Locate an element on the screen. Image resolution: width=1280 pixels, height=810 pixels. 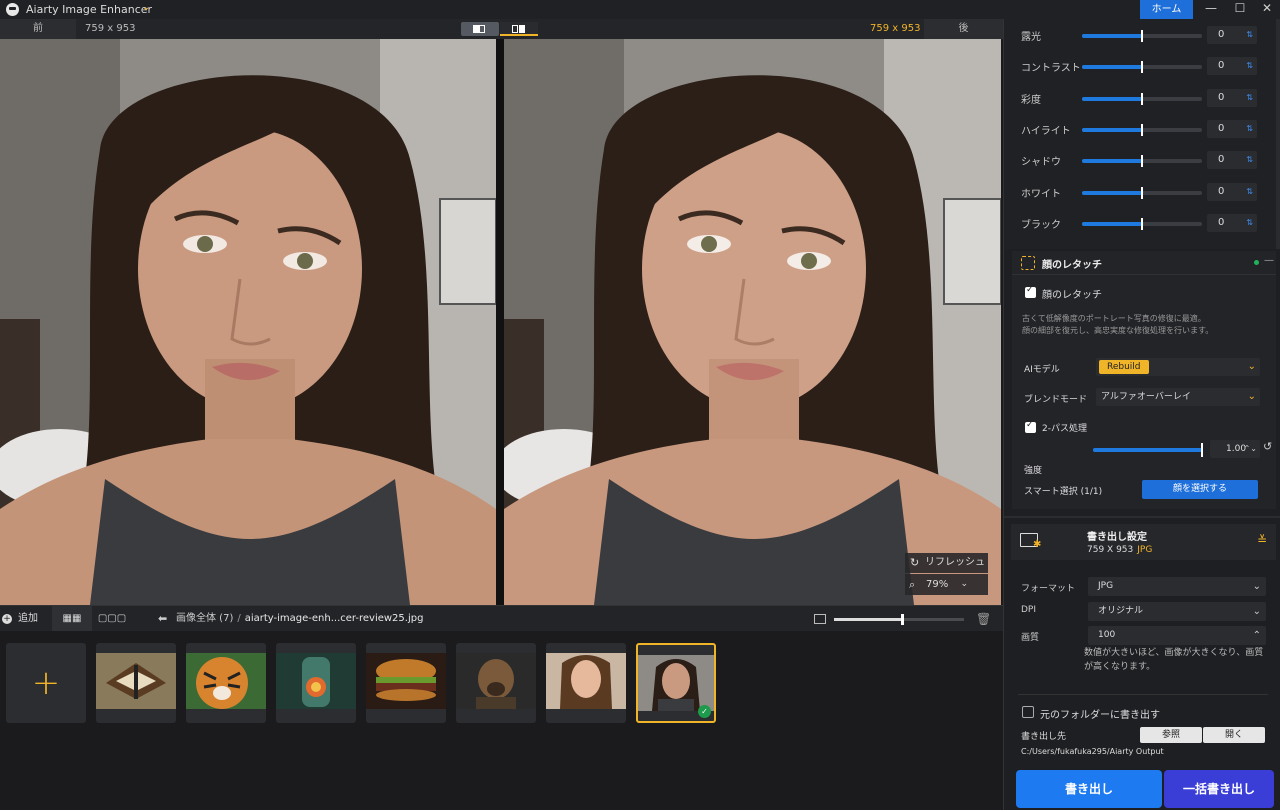
format-select: JPG ⌄ is located at coordinates (1177, 586).